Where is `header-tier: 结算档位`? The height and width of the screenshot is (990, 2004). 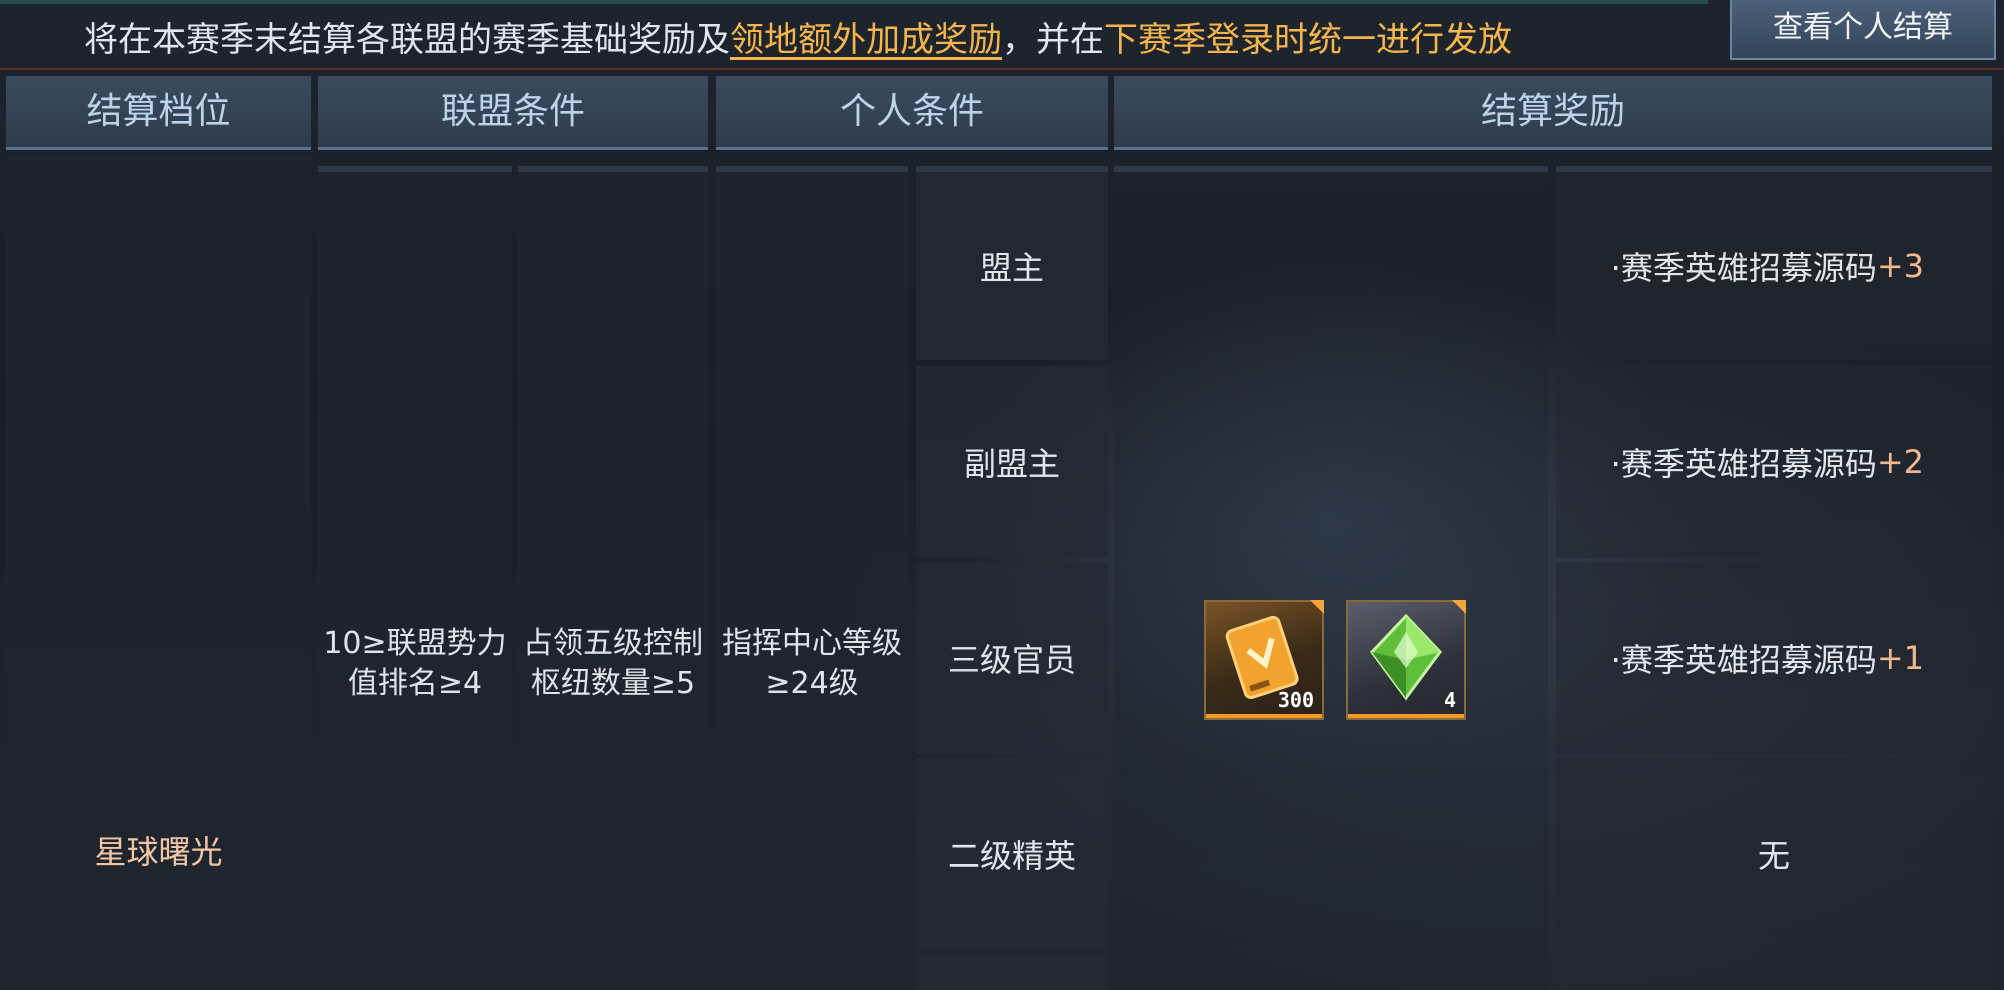 header-tier: 结算档位 is located at coordinates (158, 113).